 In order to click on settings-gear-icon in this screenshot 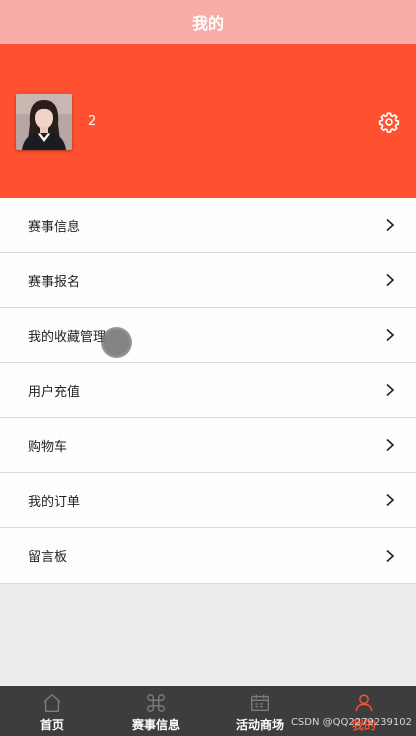, I will do `click(389, 122)`.